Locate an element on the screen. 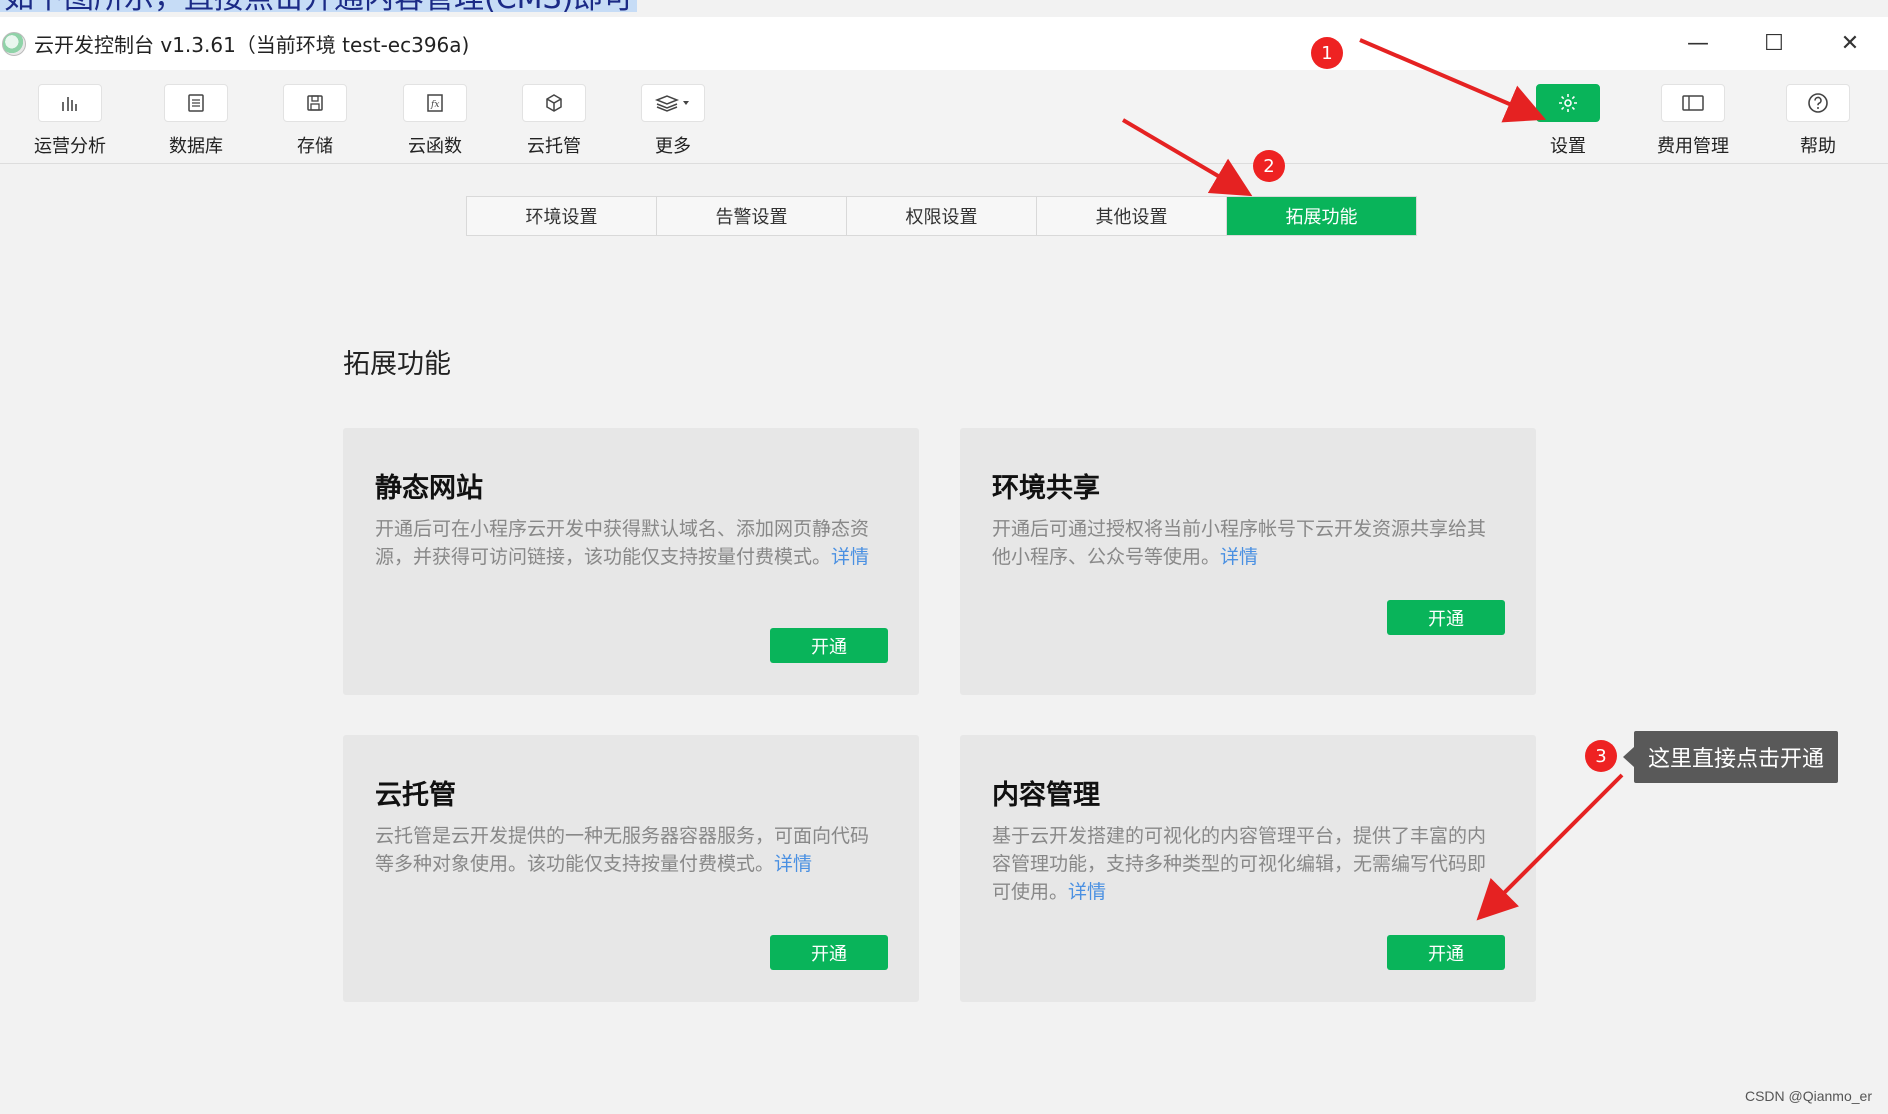  arrow-to-extensions-tab is located at coordinates (1187, 157).